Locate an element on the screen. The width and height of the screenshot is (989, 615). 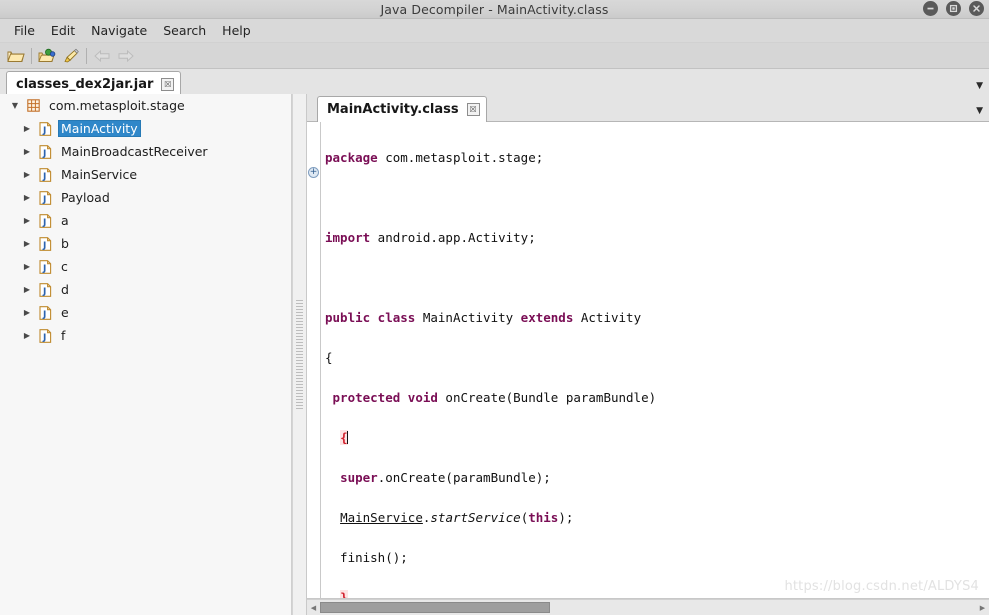
tree-node-a: ▶ J a is located at coordinates (145, 220).